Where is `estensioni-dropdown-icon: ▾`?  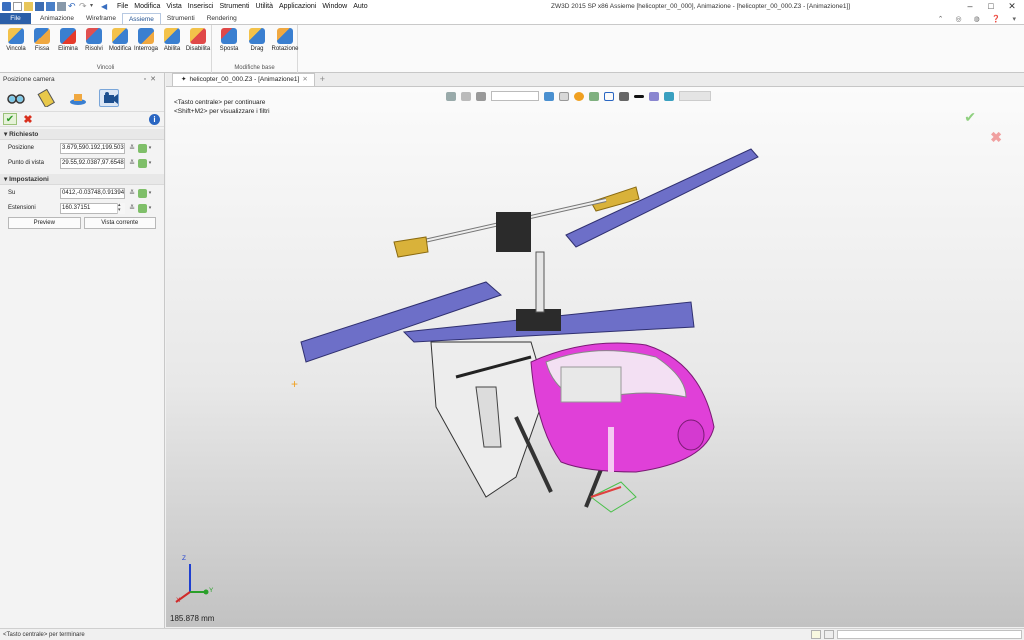 estensioni-dropdown-icon: ▾ is located at coordinates (150, 208).